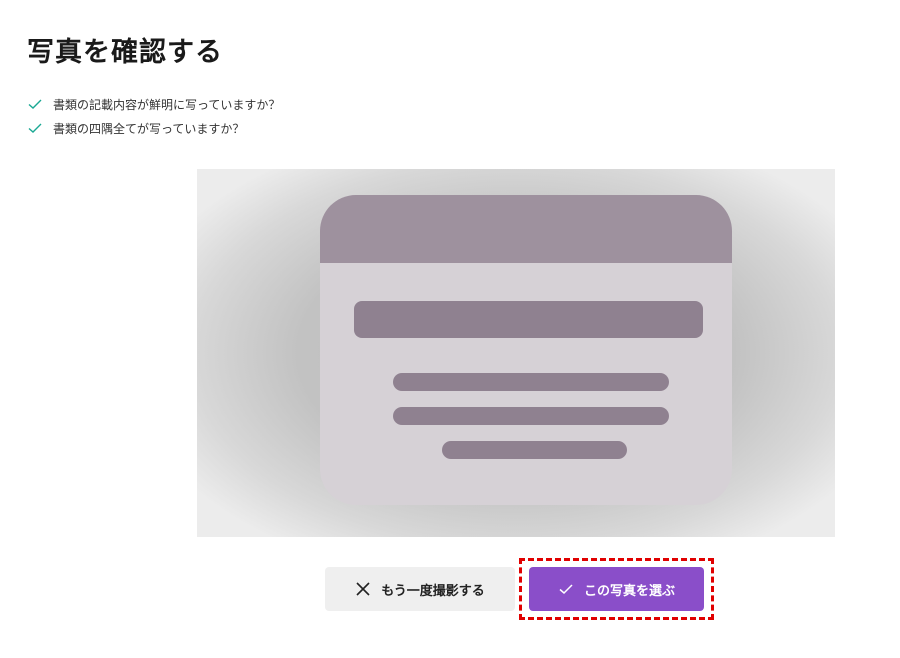 The image size is (900, 658). Describe the element at coordinates (149, 128) in the screenshot. I see `checklist-item-label: 書類の四隅全てが写っていますか？` at that location.